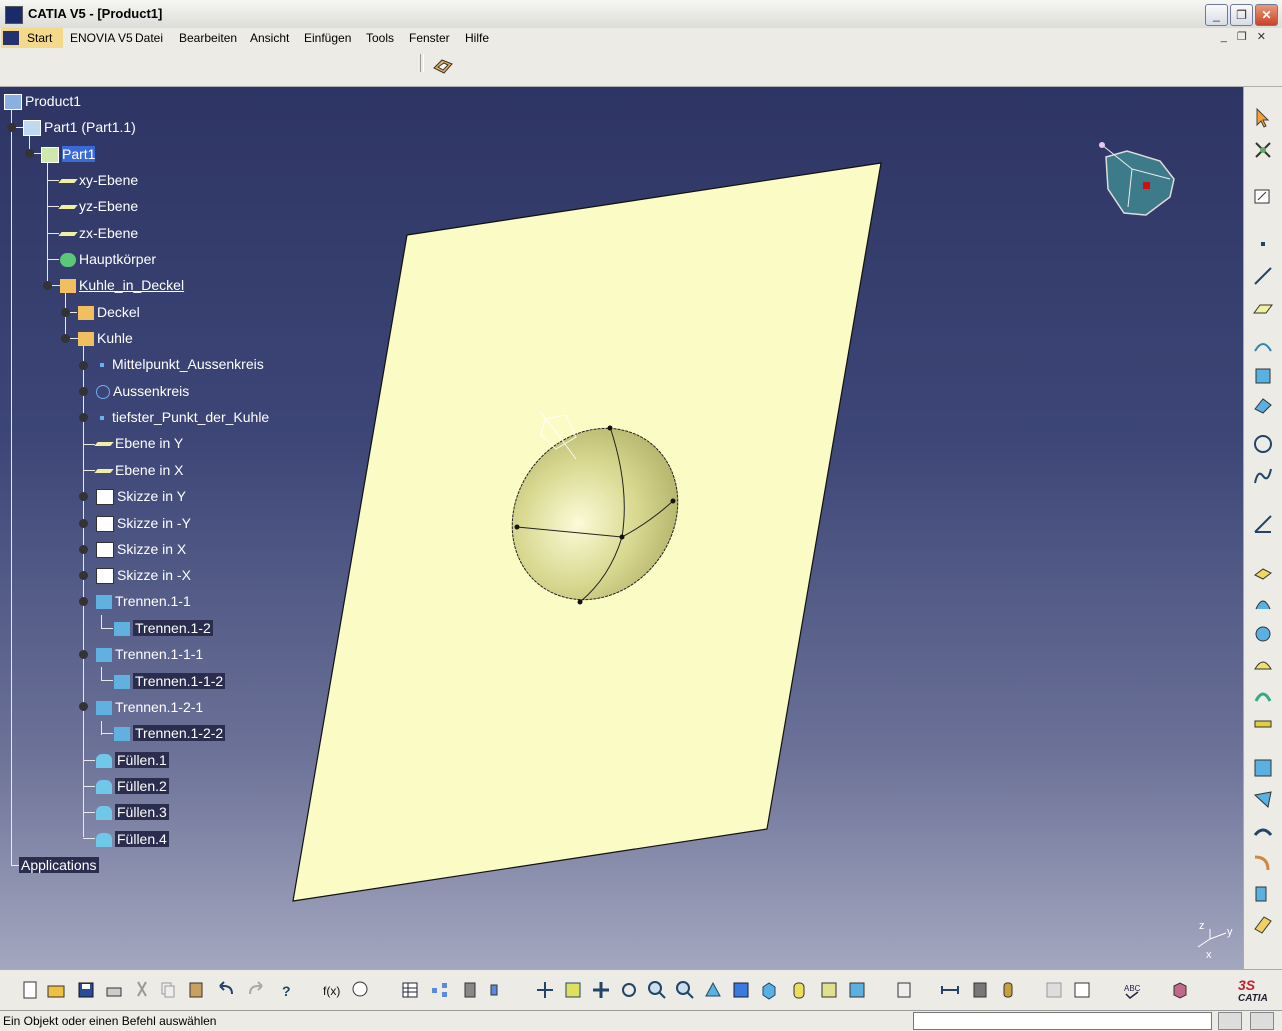 The height and width of the screenshot is (1031, 1282). I want to click on extrude-surface-icon, so click(1263, 570).